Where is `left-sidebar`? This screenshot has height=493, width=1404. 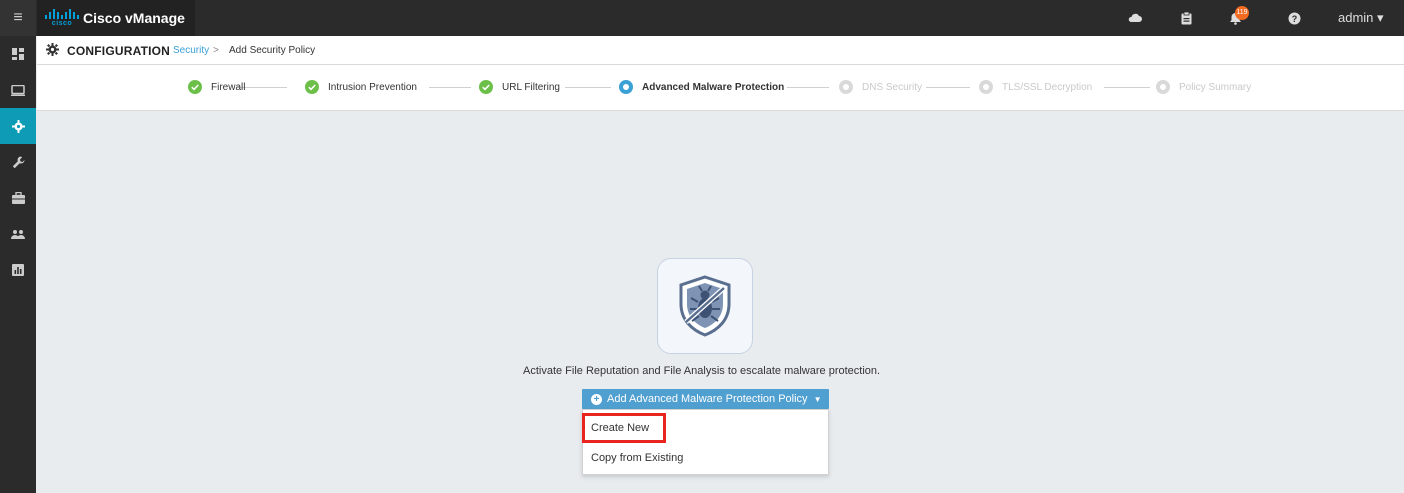 left-sidebar is located at coordinates (18, 264).